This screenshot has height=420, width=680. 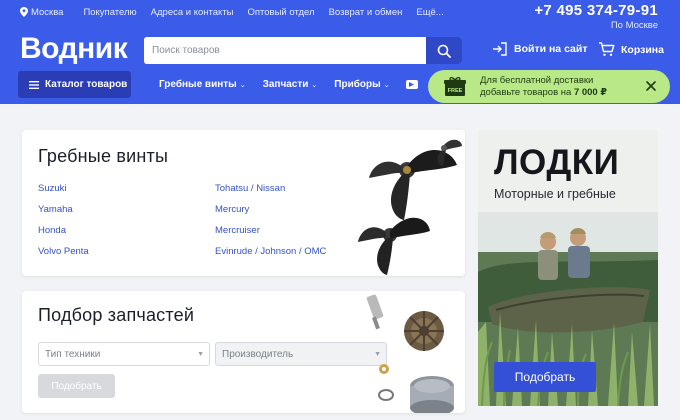 I want to click on promo-line2: добавьте товаров на, so click(x=527, y=92).